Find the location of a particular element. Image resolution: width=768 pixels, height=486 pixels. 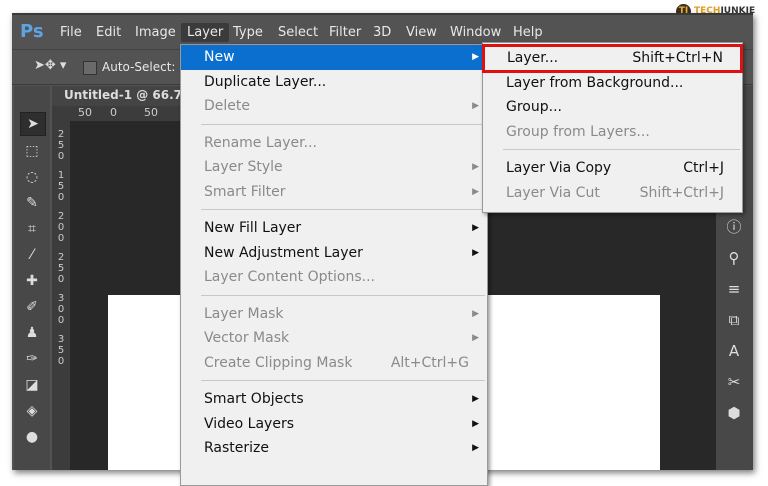

menu-item-label: Create Clipping Mask is located at coordinates (278, 362).